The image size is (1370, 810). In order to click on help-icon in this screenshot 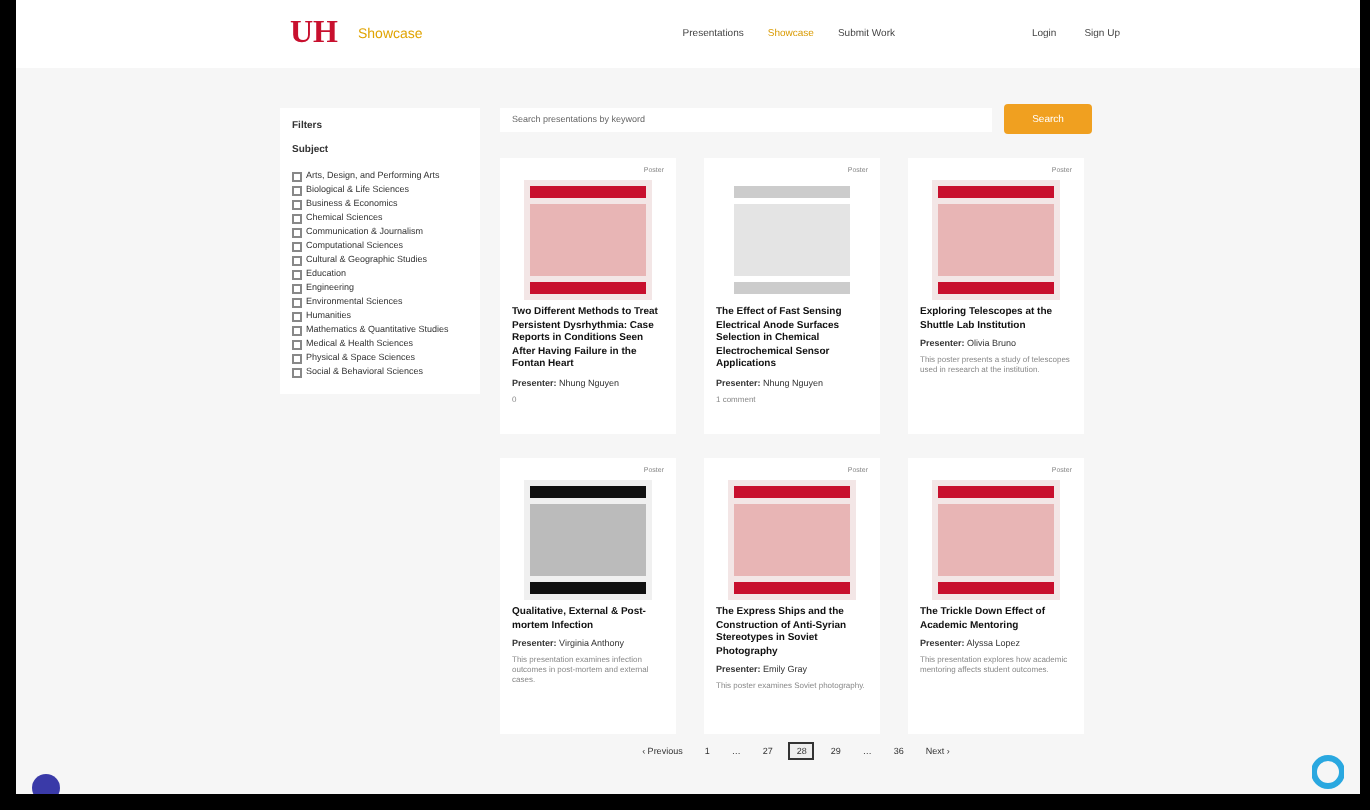, I will do `click(46, 784)`.